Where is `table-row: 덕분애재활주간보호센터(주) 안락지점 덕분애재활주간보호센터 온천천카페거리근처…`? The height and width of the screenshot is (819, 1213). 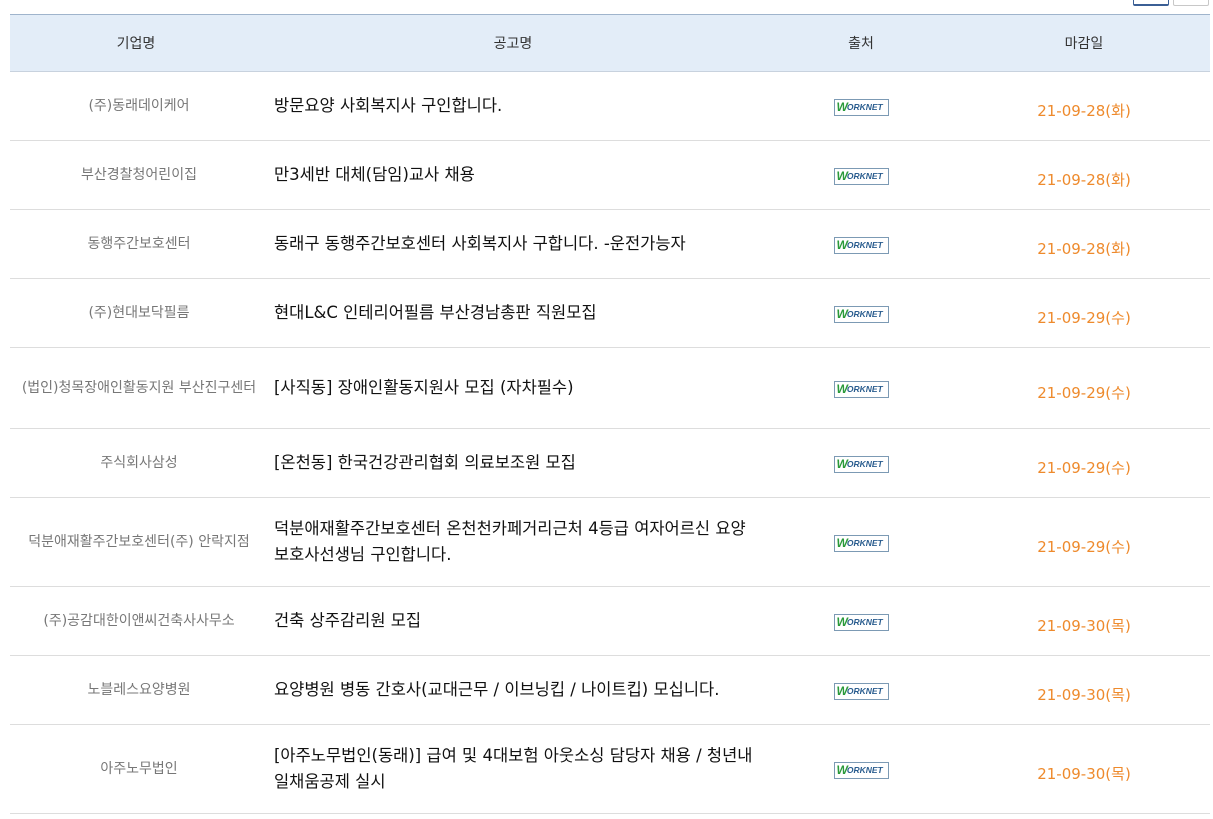 table-row: 덕분애재활주간보호센터(주) 안락지점 덕분애재활주간보호센터 온천천카페거리근처… is located at coordinates (610, 542).